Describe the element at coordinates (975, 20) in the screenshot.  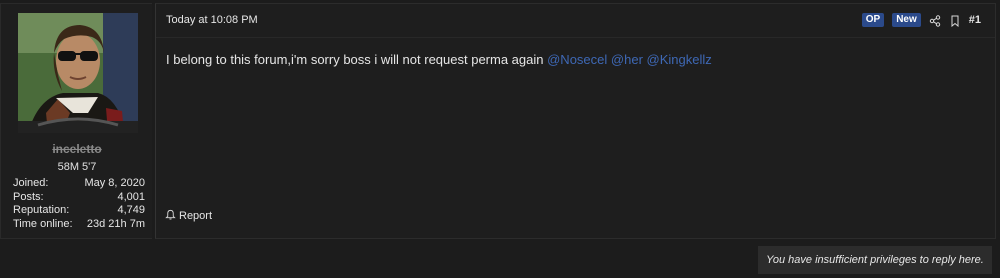
I see `post-number: #1` at that location.